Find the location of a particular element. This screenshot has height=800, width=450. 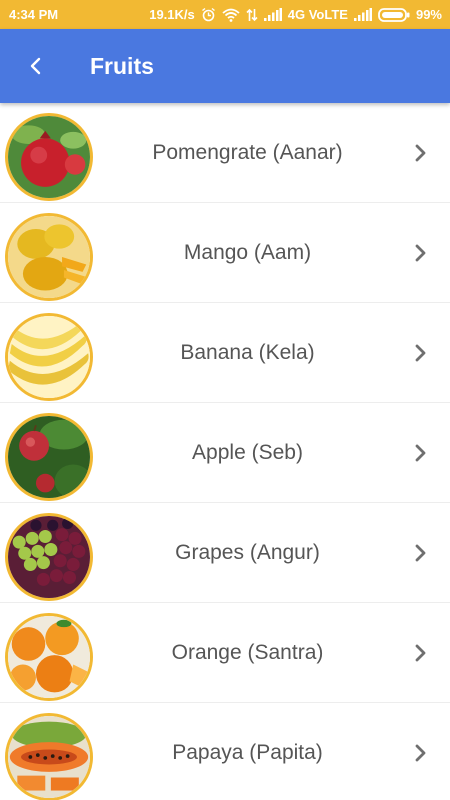

list-item-pomegranate: Pomengrate (Aanar) is located at coordinates (225, 153).